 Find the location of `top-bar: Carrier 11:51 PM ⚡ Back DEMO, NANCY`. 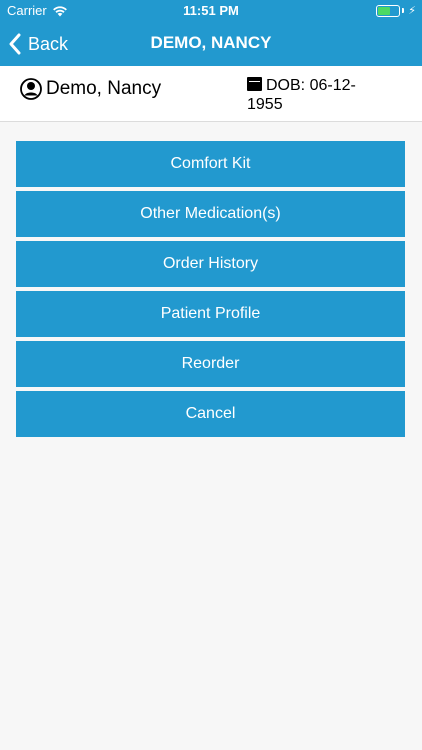

top-bar: Carrier 11:51 PM ⚡ Back DEMO, NANCY is located at coordinates (211, 33).